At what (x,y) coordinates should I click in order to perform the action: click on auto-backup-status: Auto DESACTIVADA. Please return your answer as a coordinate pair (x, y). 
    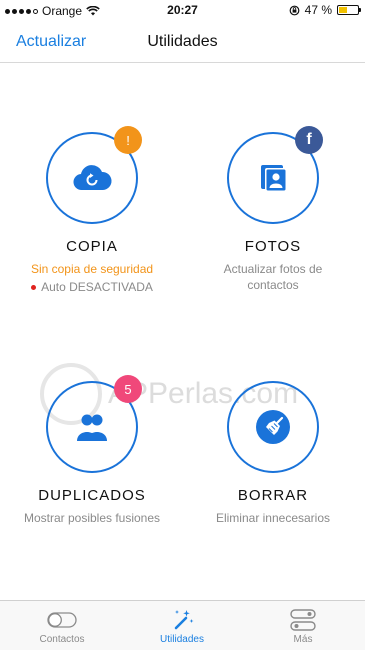
    Looking at the image, I should click on (92, 287).